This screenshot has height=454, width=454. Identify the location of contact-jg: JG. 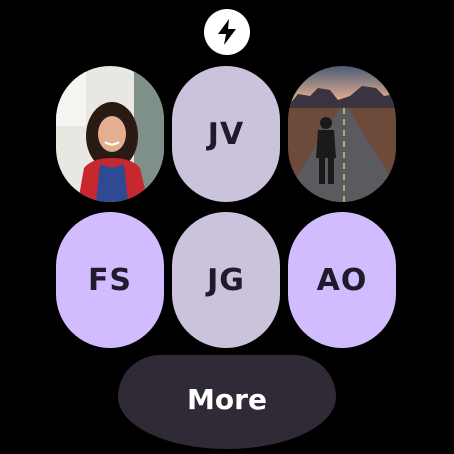
(226, 280).